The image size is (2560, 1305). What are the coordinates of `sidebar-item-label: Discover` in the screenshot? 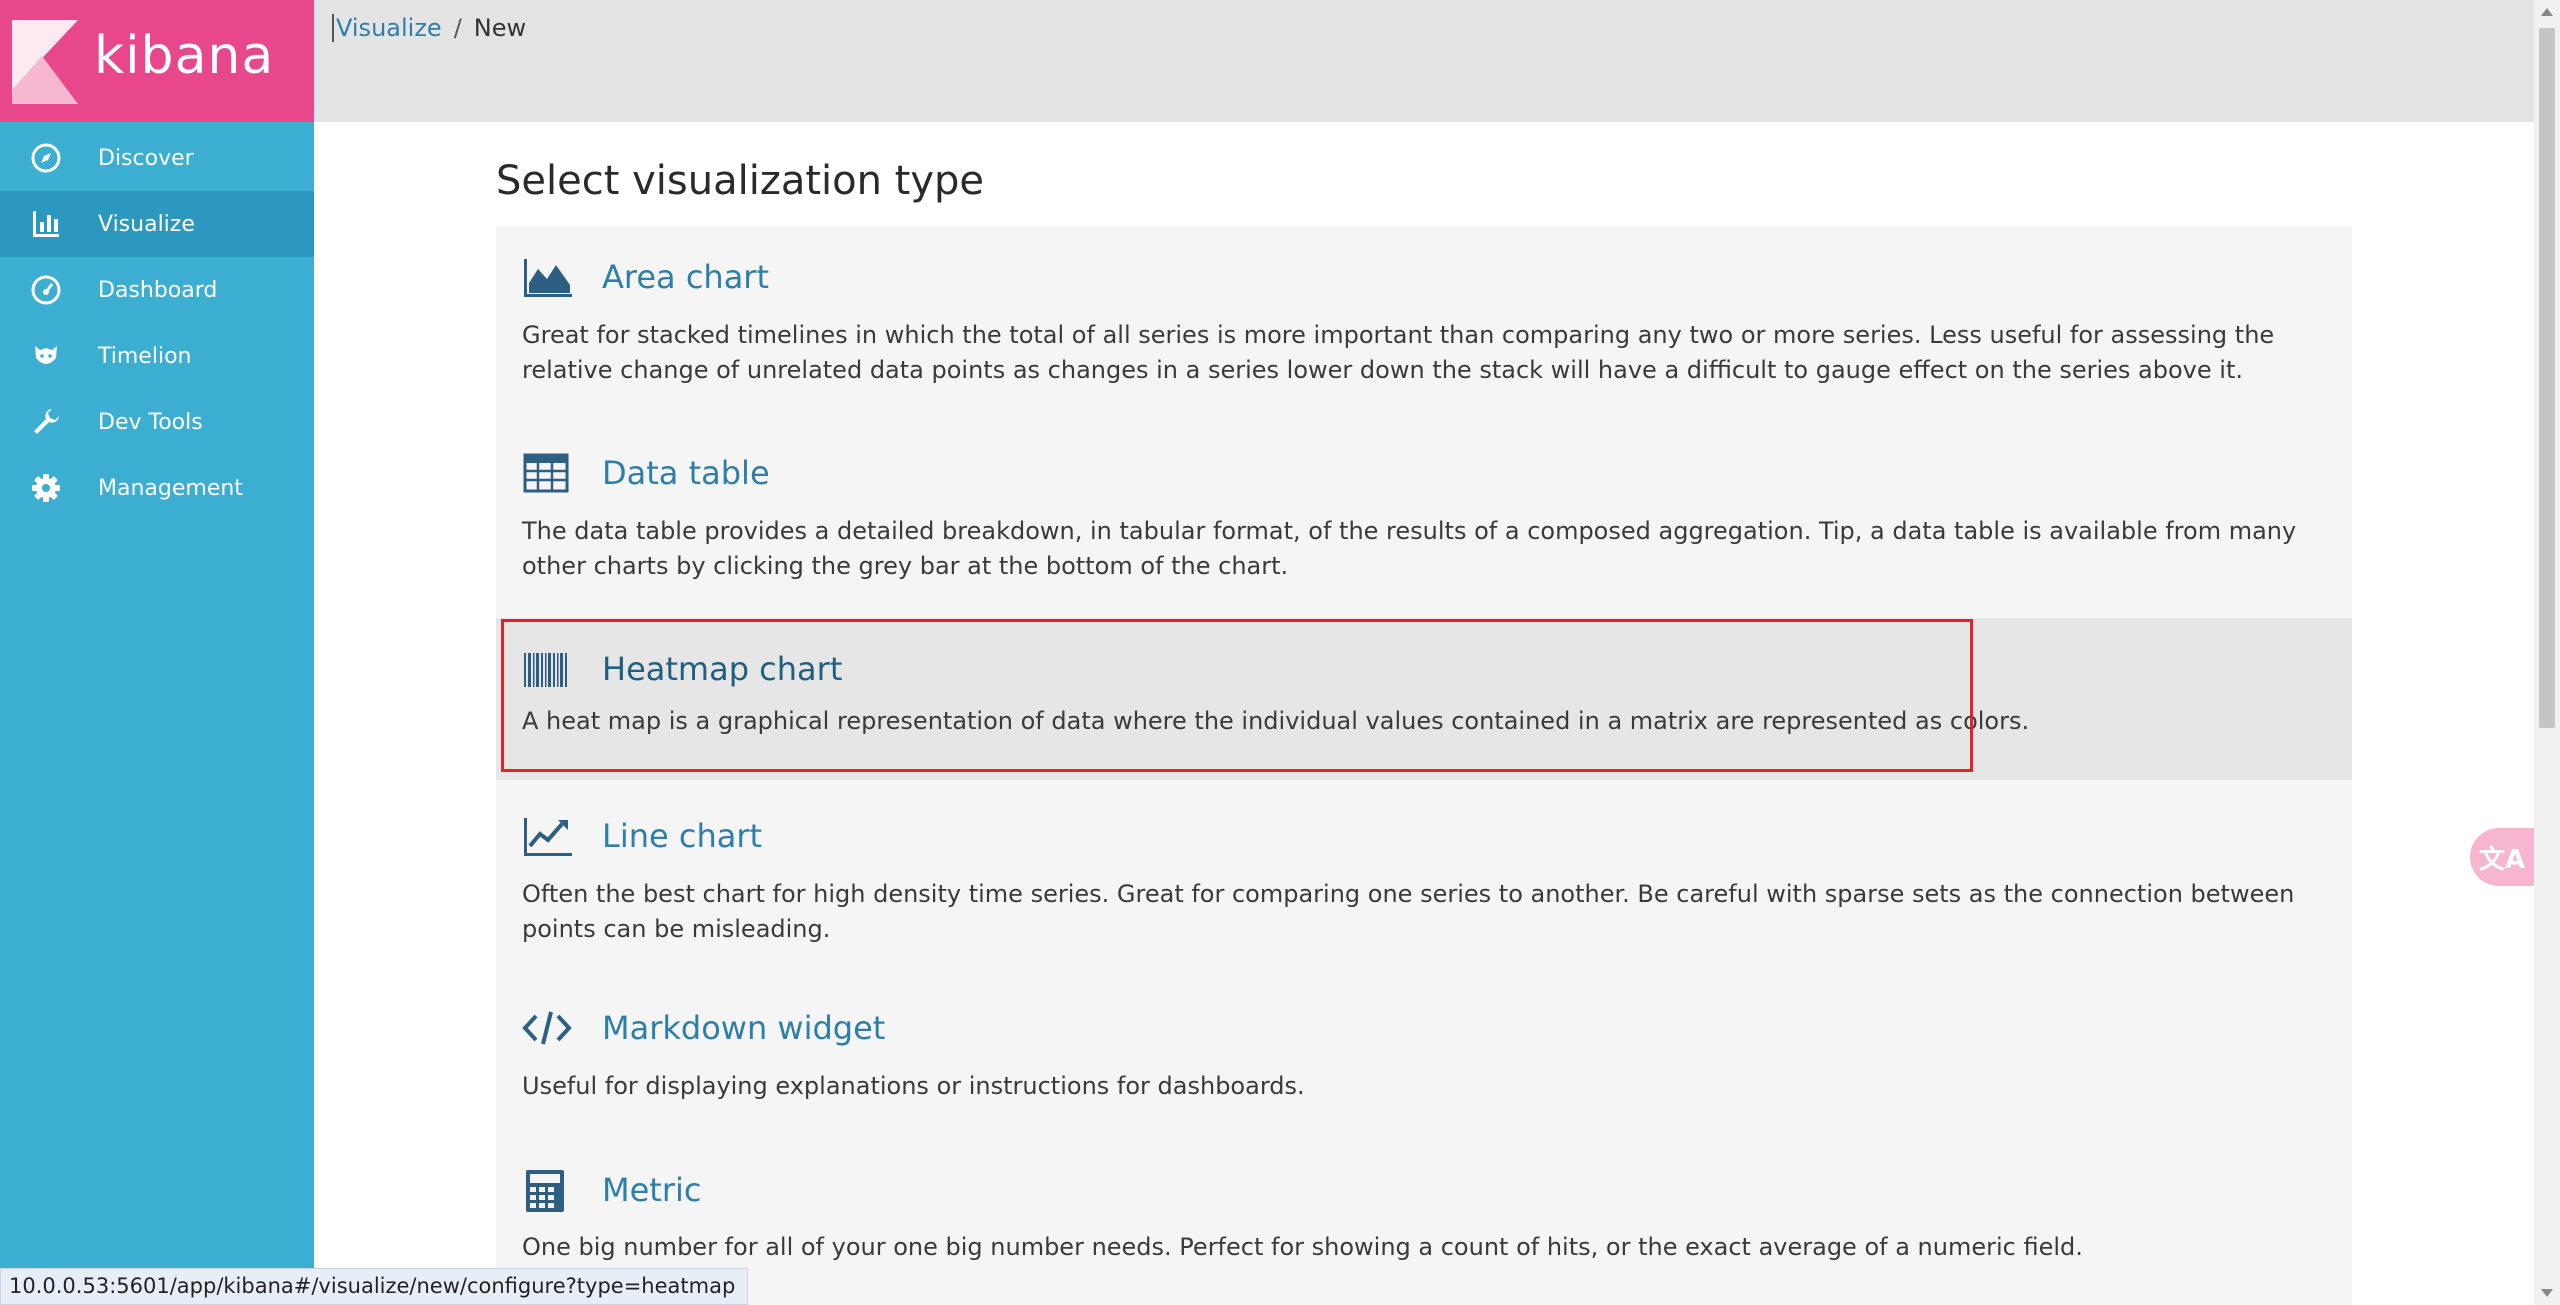 It's located at (146, 158).